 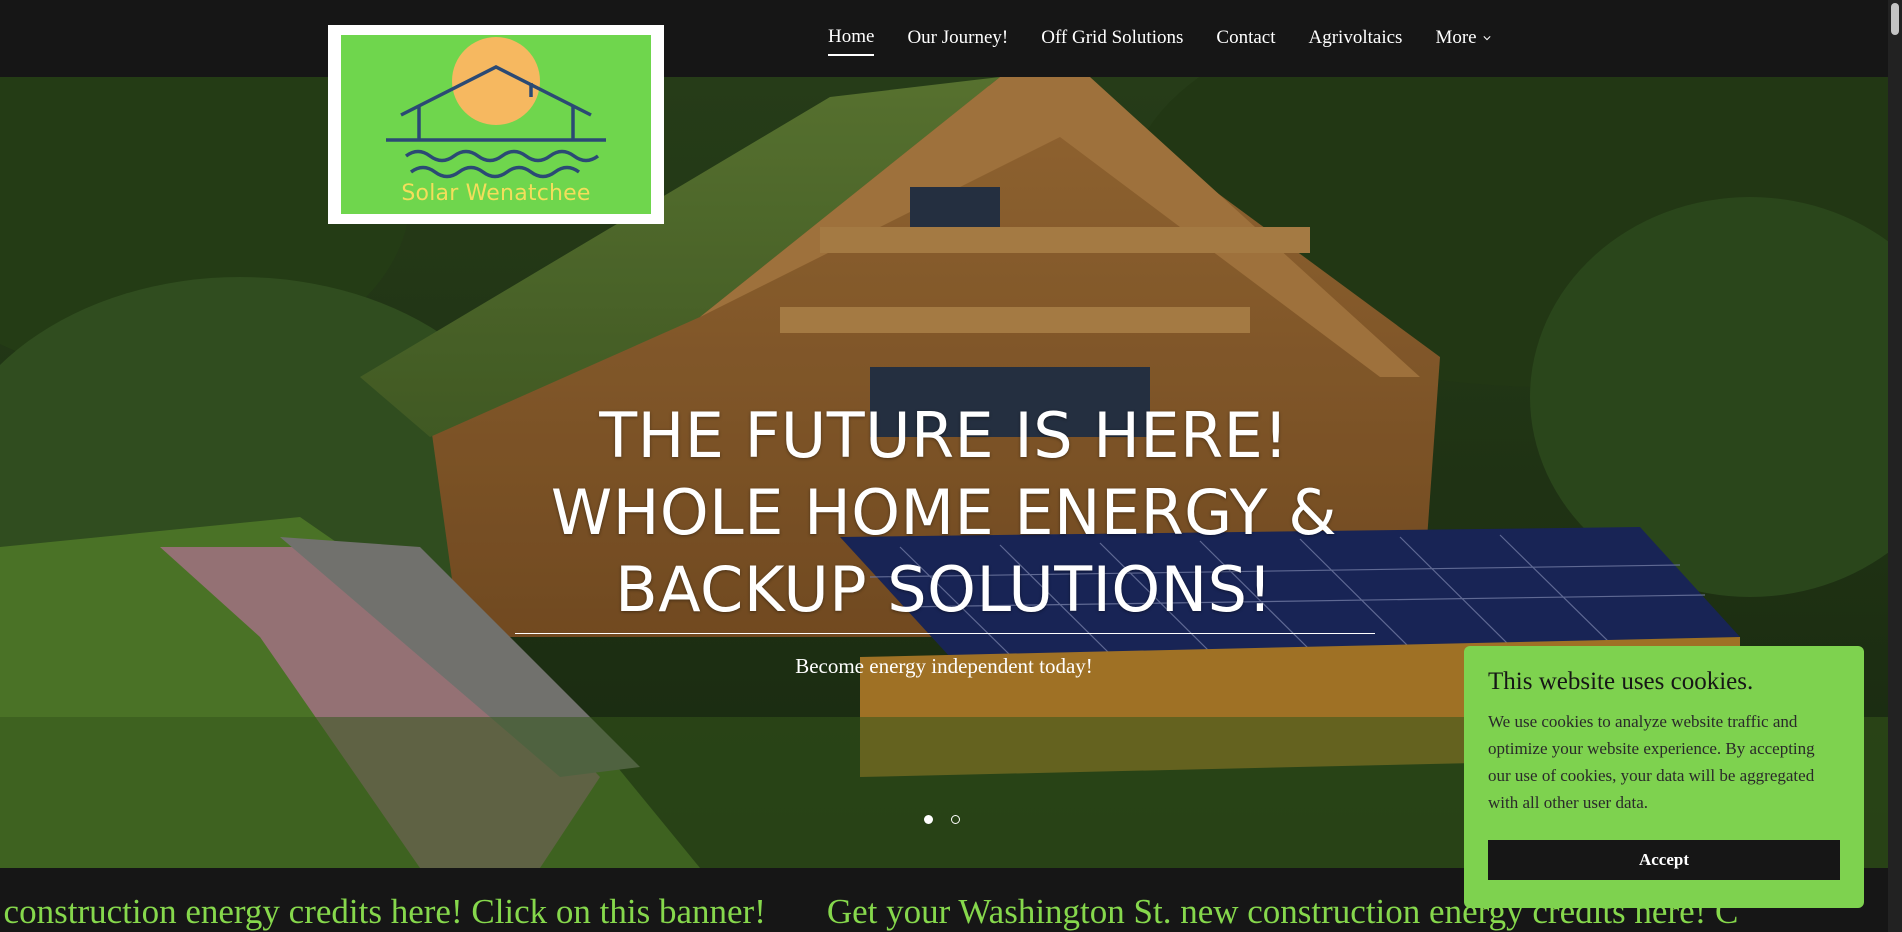 What do you see at coordinates (944, 589) in the screenshot?
I see `hero-headline-line-3: BACKUP SOLUTIONS!` at bounding box center [944, 589].